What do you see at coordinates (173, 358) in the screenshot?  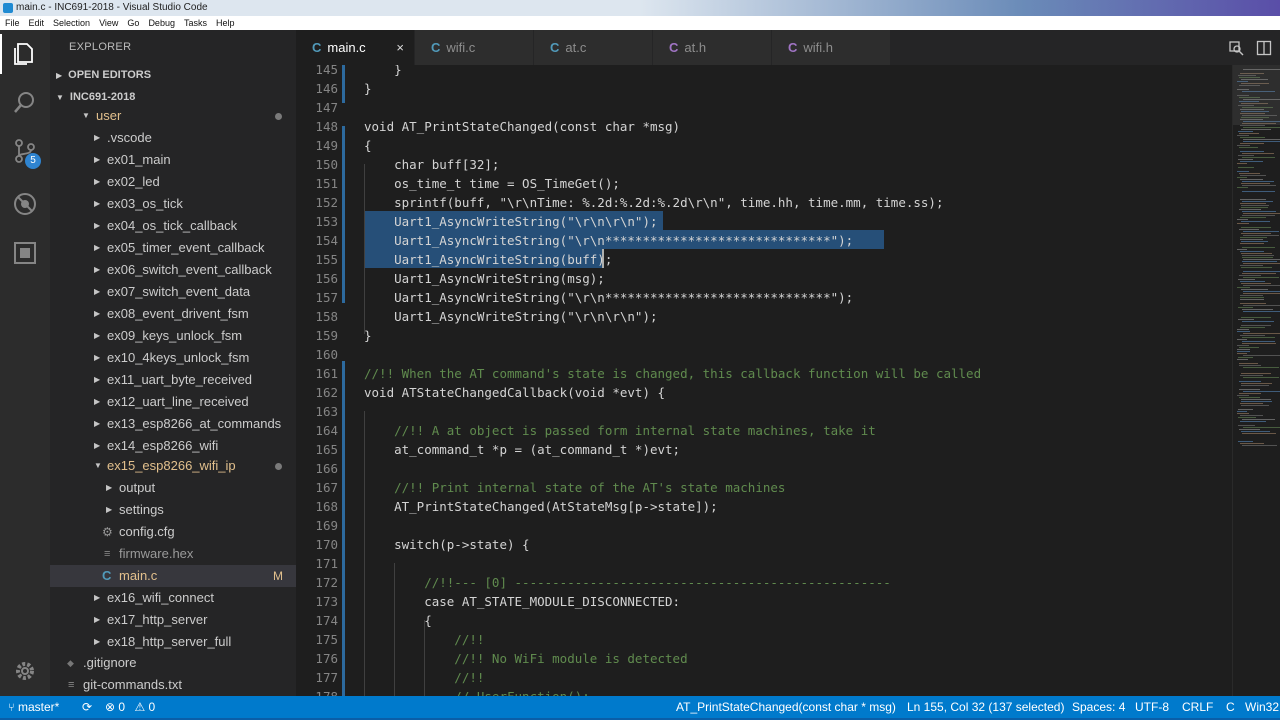 I see `explorer-folder-item: ▶ ex10_4keys_unlock_fsm` at bounding box center [173, 358].